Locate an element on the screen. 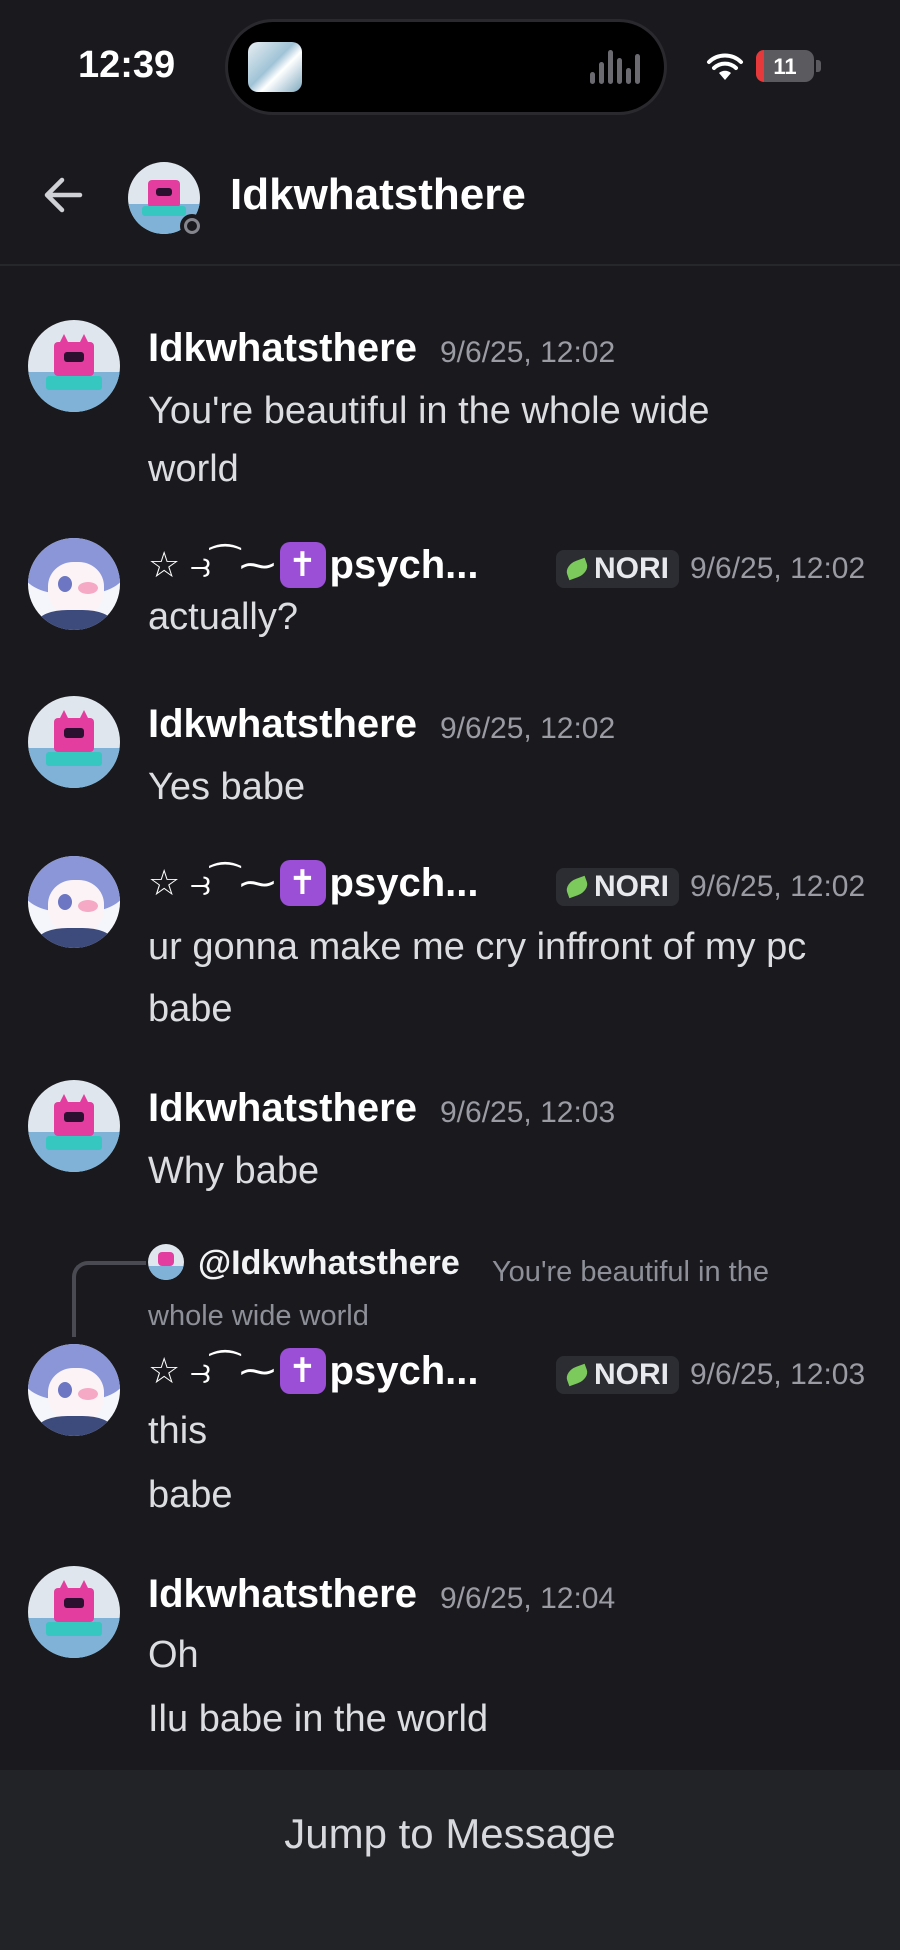 The width and height of the screenshot is (900, 1950). reply-mention: @Idkwhatsthere is located at coordinates (329, 1263).